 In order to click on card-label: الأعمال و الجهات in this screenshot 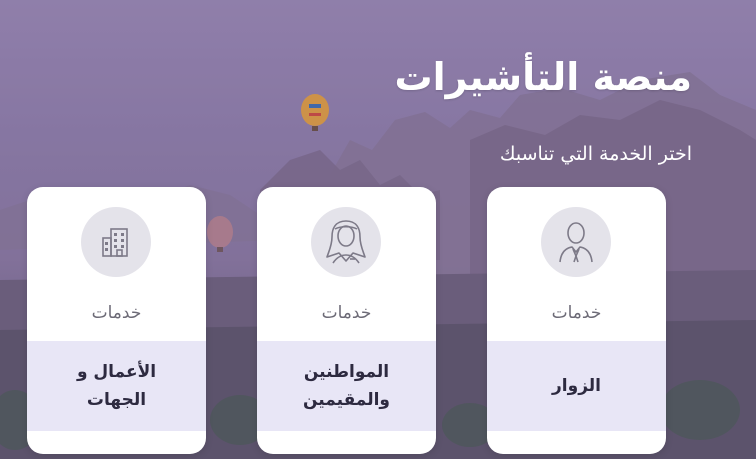, I will do `click(116, 386)`.